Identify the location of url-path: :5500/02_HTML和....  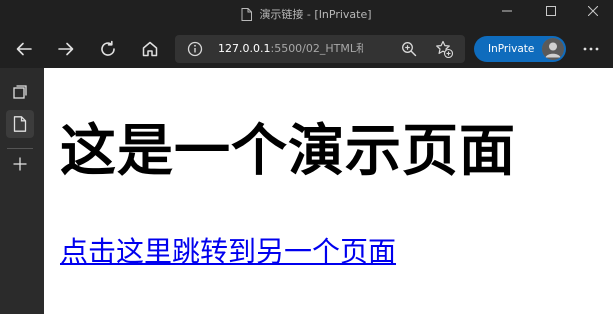
(316, 48).